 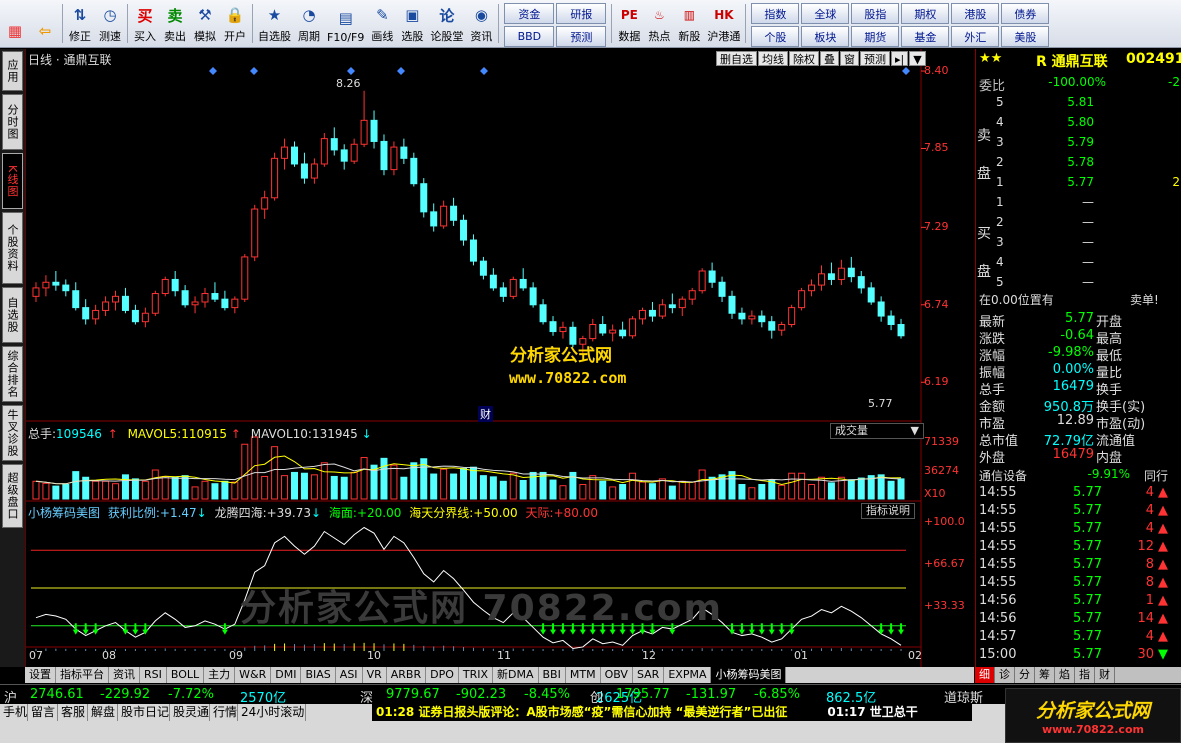 What do you see at coordinates (481, 23) in the screenshot?
I see `toolbar-button-14: ◉ 资讯` at bounding box center [481, 23].